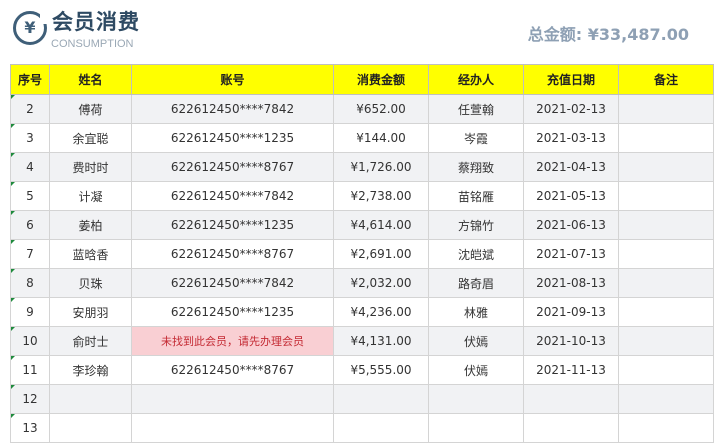  Describe the element at coordinates (90, 283) in the screenshot. I see `cell-name: 贝珠` at that location.